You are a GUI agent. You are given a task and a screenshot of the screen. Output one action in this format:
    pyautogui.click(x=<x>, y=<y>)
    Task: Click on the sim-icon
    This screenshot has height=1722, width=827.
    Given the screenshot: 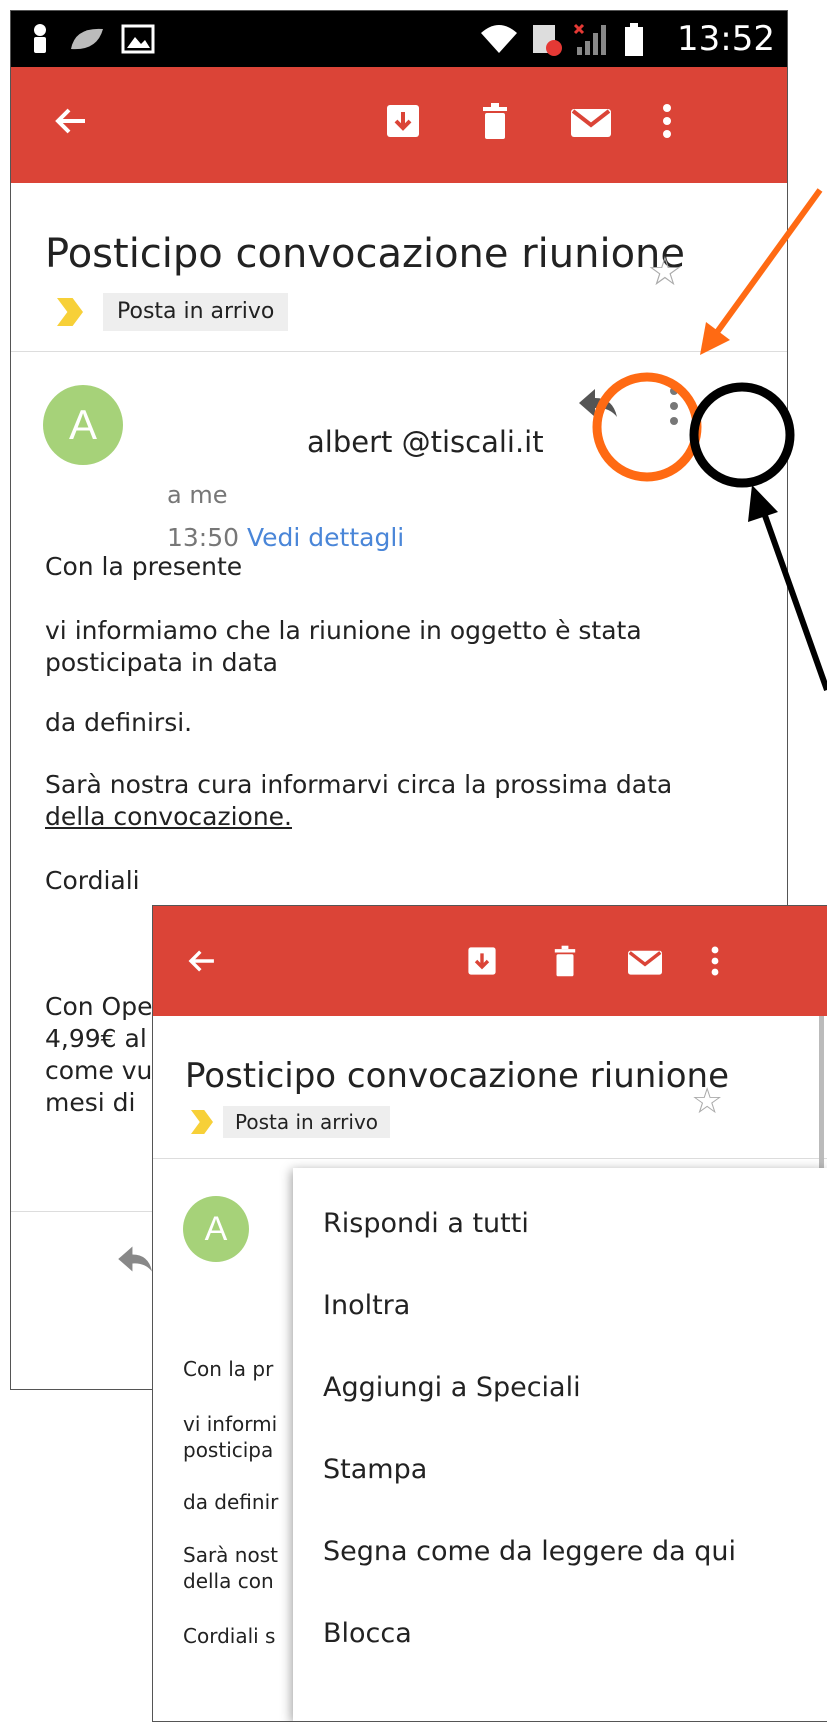 What is the action you would take?
    pyautogui.click(x=547, y=40)
    